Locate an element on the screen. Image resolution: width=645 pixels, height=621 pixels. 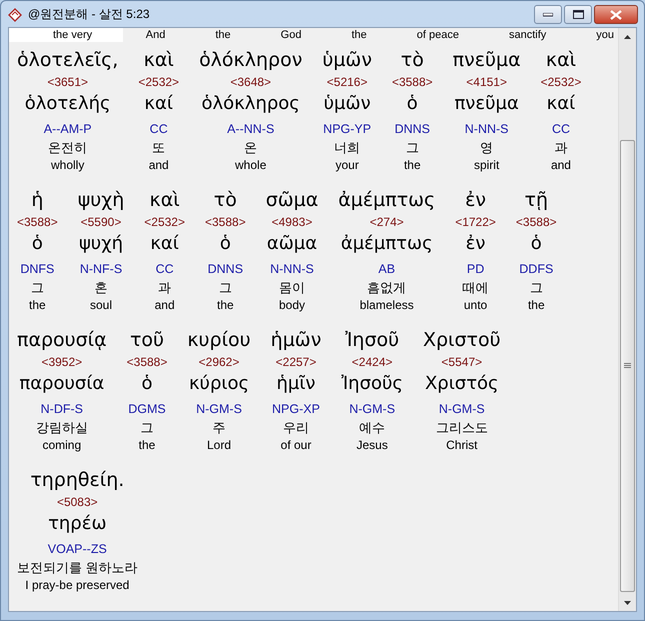
morphology-code: NPG-XP is located at coordinates (296, 409).